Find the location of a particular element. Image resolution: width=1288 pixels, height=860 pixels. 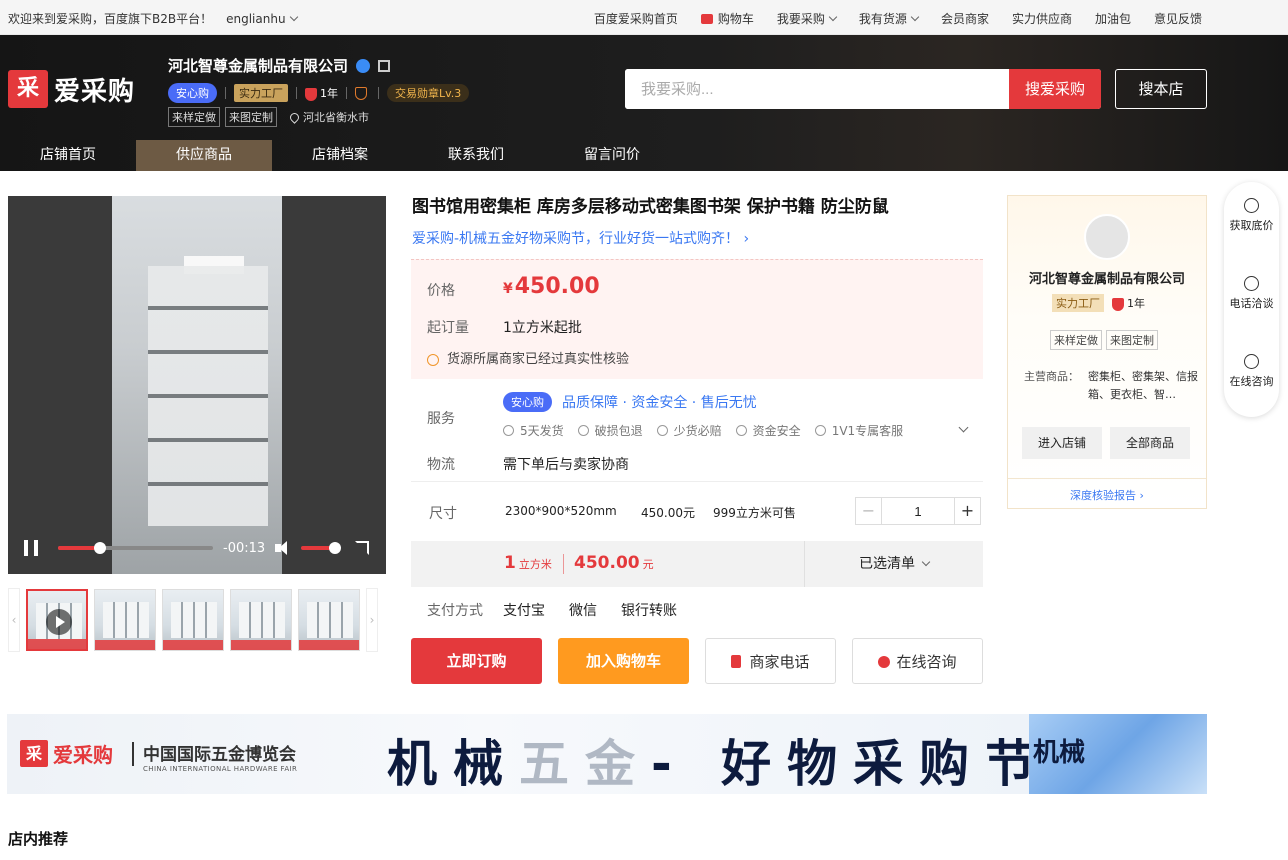

top-link: 购物车 is located at coordinates (727, 18).